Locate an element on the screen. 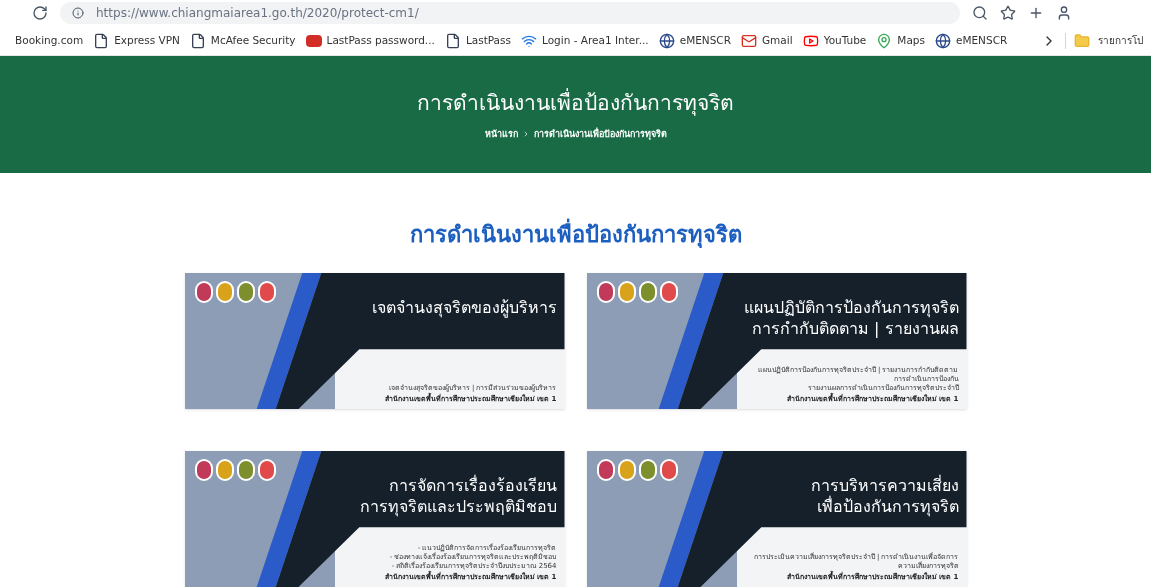  banner-heading: แผนปฏิบัติการป้องกันการทุจริต is located at coordinates (851, 307).